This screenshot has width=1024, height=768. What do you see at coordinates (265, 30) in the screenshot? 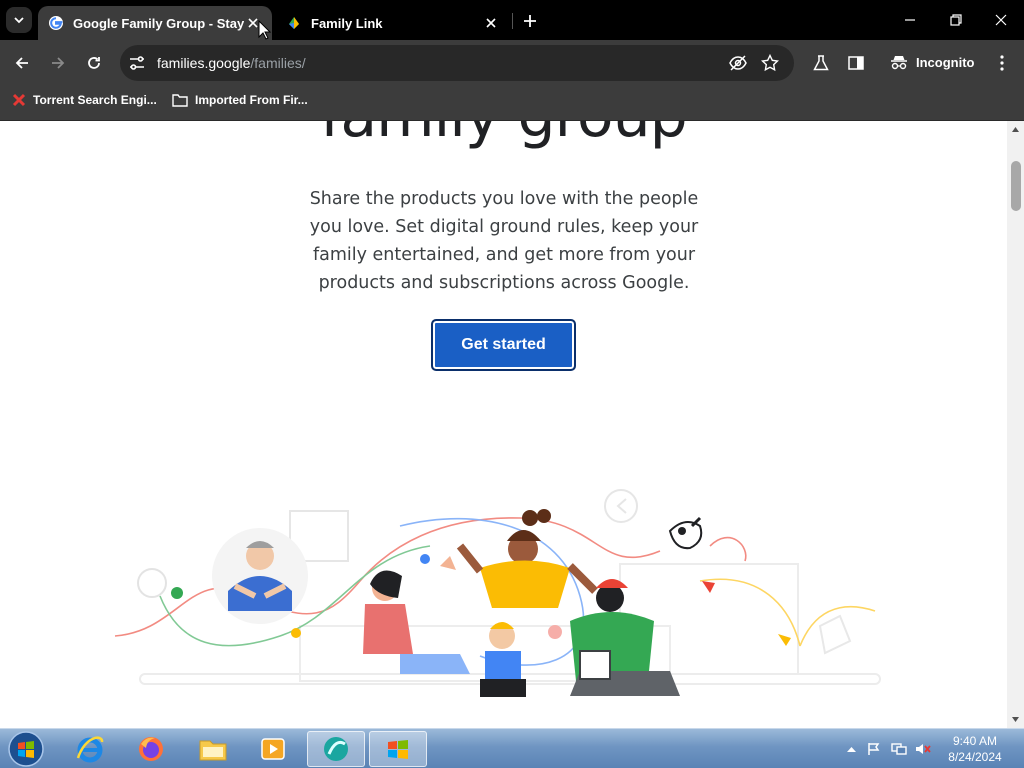
I see `mouse-cursor-icon` at bounding box center [265, 30].